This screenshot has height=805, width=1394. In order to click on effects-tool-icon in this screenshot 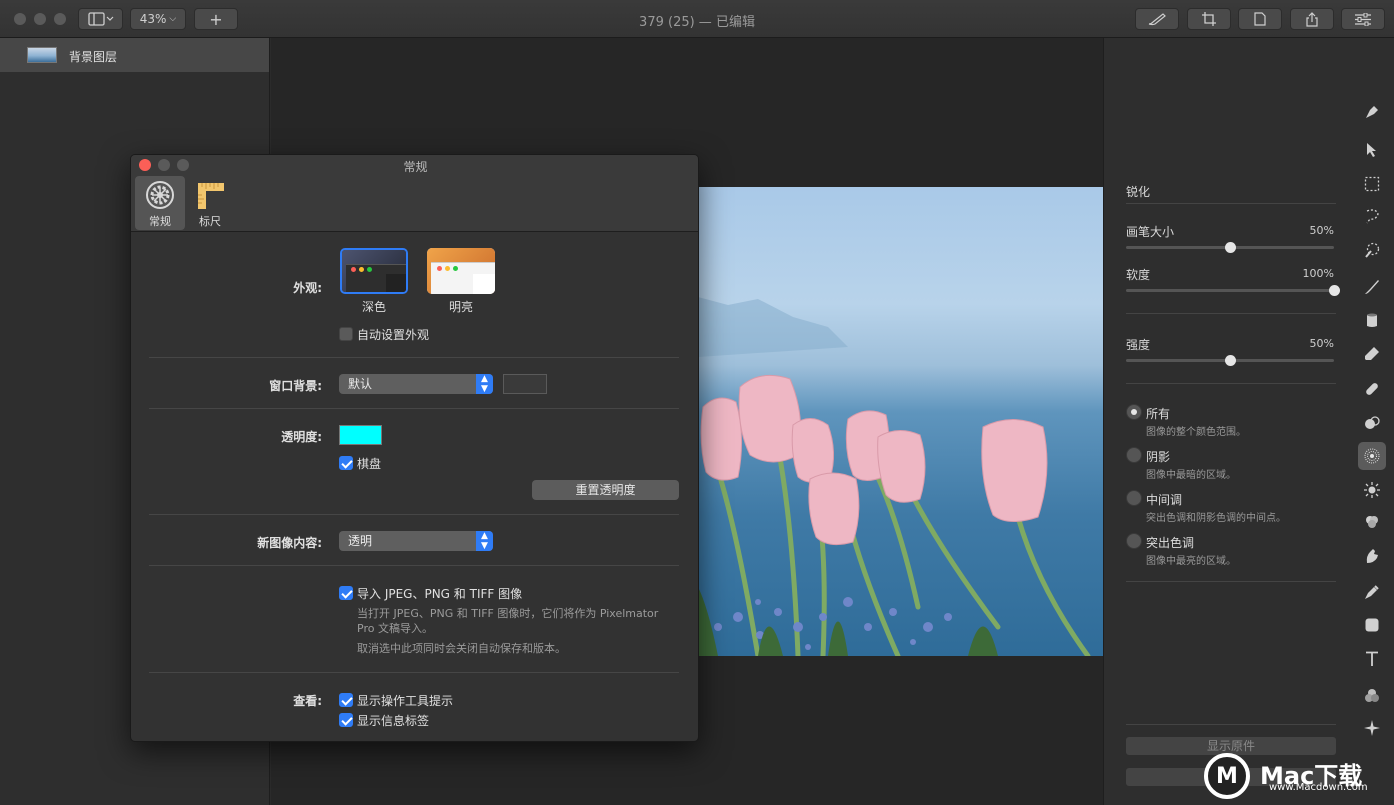, I will do `click(1372, 728)`.